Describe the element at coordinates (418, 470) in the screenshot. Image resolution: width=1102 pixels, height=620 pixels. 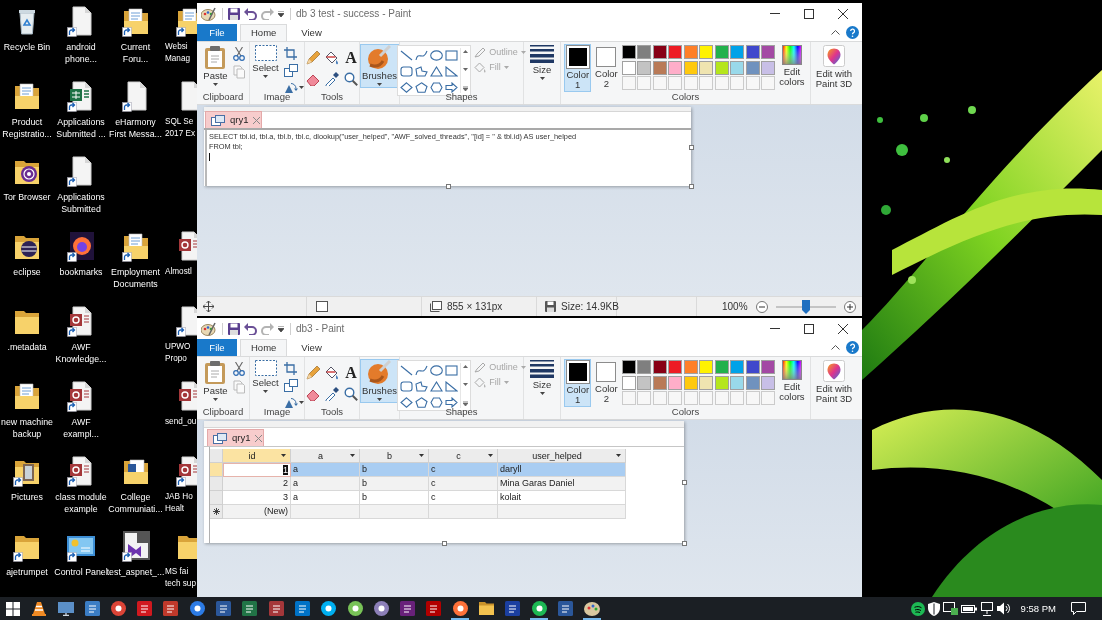
I see `table-row: 1 a b c daryll` at that location.